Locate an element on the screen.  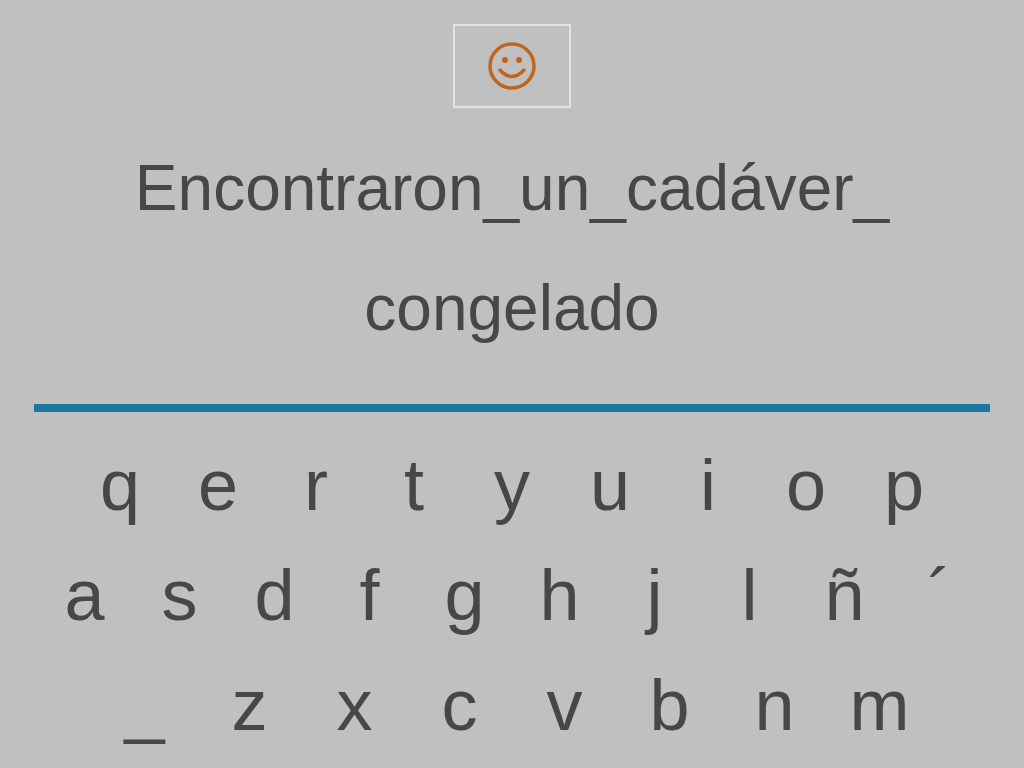
phrase-text: Encontraron_un_cadáver_ is located at coordinates (512, 188).